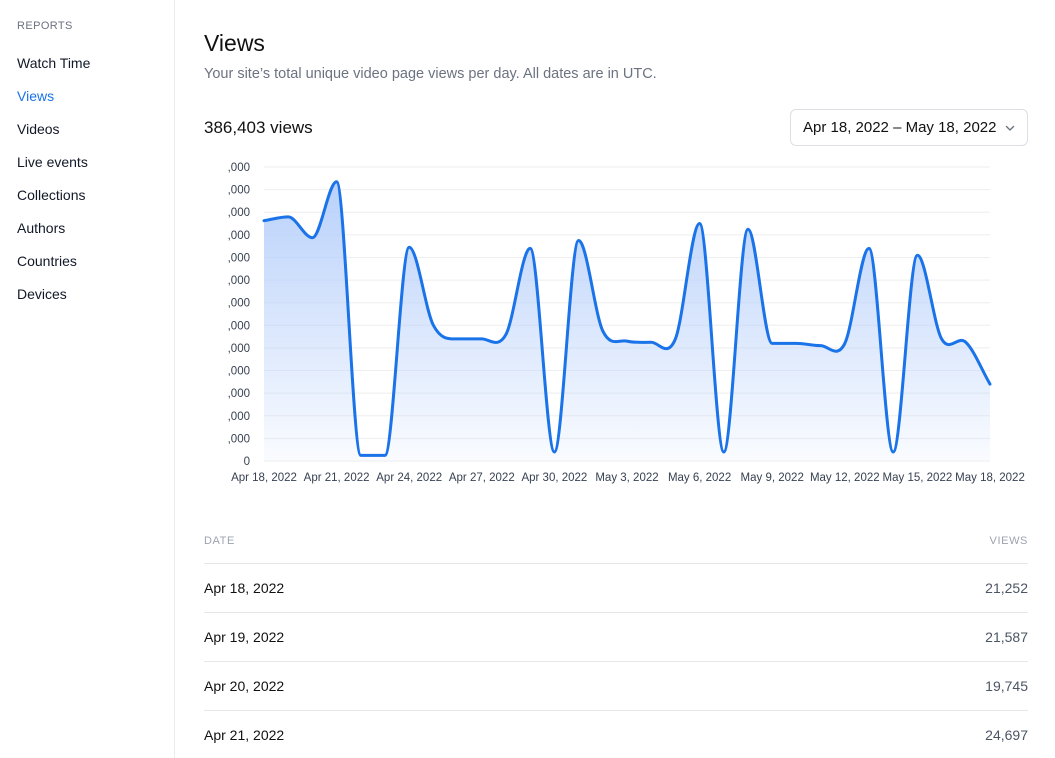 The height and width of the screenshot is (758, 1055). What do you see at coordinates (1006, 686) in the screenshot?
I see `row-views: 19,745` at bounding box center [1006, 686].